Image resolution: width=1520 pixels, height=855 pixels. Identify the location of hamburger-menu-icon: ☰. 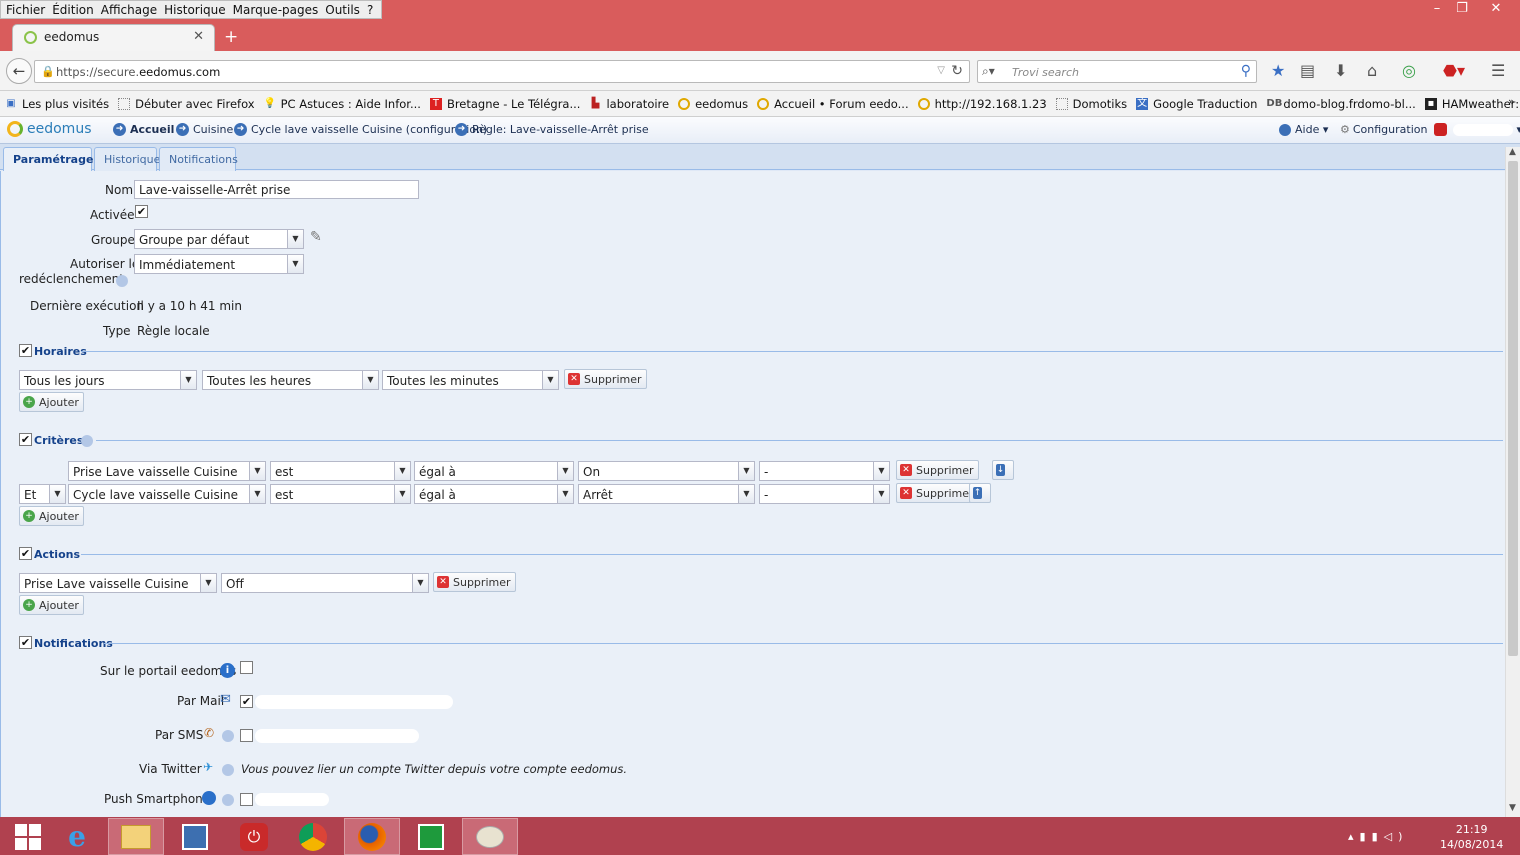
(1498, 70).